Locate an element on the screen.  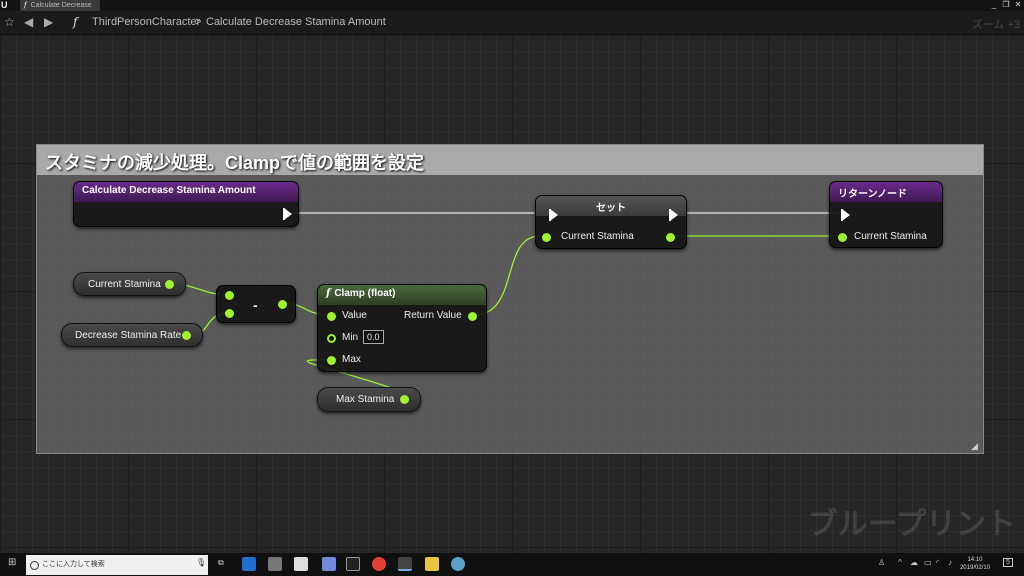
taskbar-clock: 14:10 2019/02/10 is located at coordinates (975, 564).